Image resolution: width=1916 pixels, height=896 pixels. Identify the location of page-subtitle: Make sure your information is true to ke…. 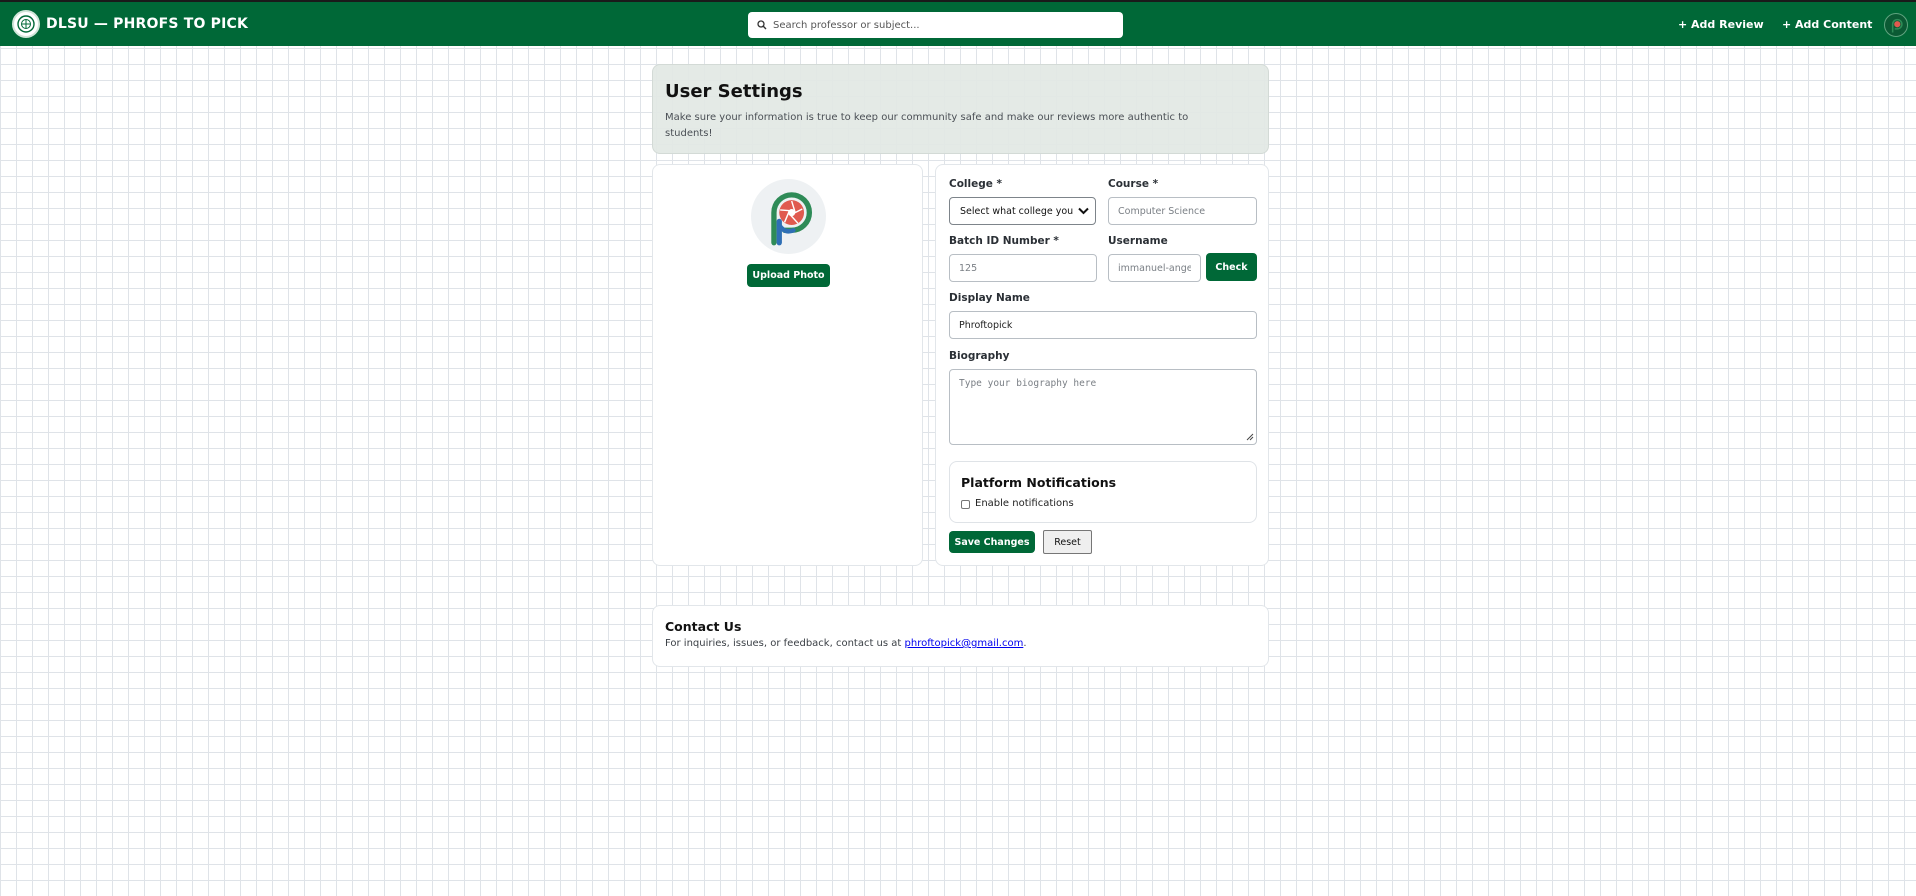
(927, 125).